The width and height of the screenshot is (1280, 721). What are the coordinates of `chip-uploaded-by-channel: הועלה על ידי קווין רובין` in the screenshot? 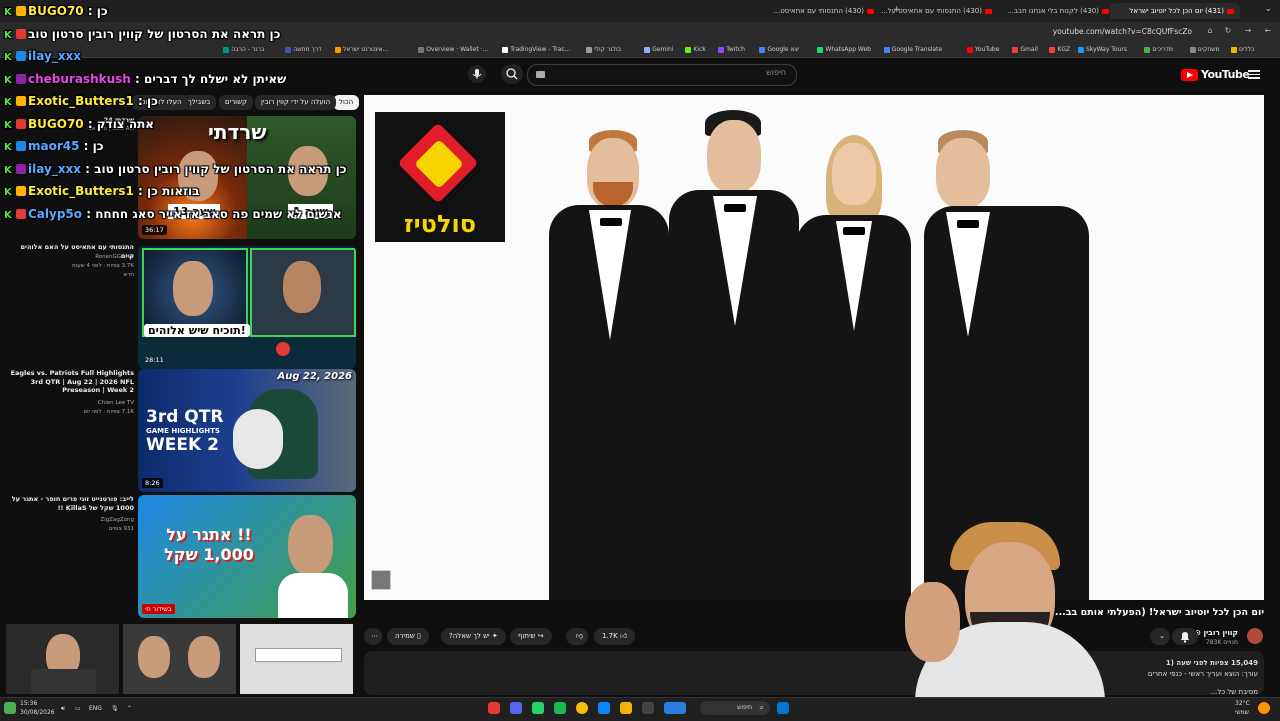 It's located at (296, 102).